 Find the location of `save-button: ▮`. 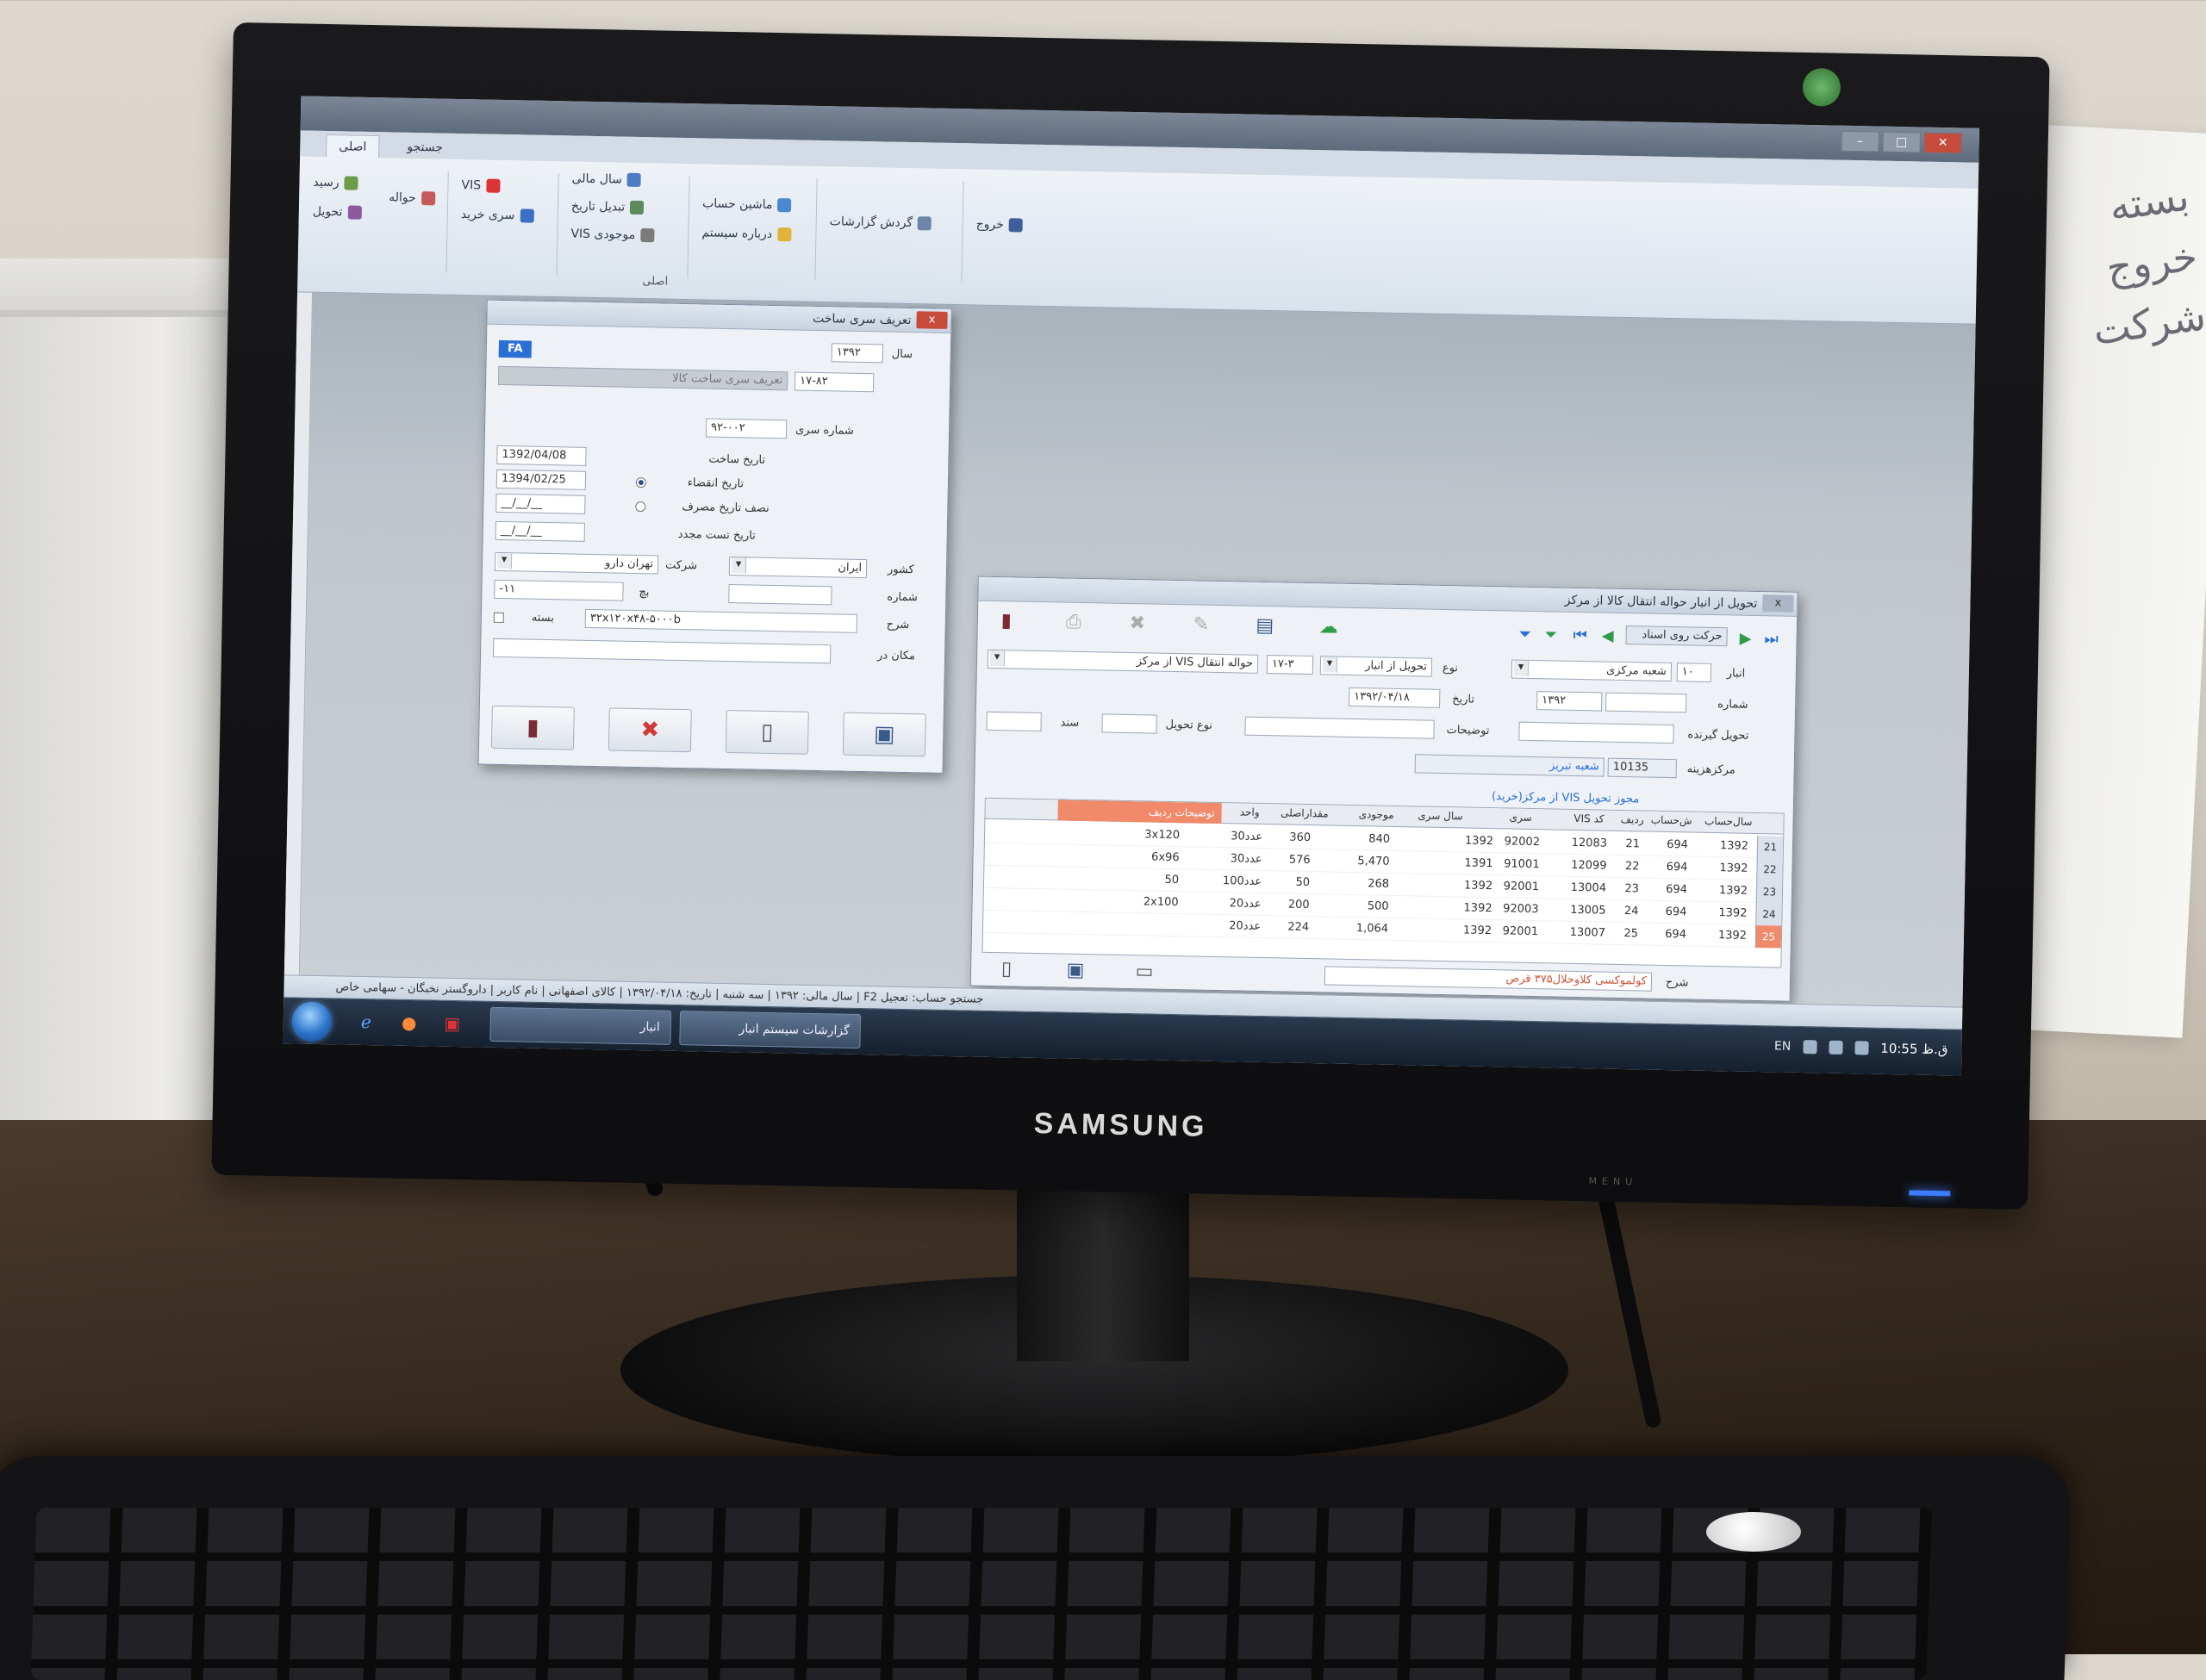

save-button: ▮ is located at coordinates (532, 728).